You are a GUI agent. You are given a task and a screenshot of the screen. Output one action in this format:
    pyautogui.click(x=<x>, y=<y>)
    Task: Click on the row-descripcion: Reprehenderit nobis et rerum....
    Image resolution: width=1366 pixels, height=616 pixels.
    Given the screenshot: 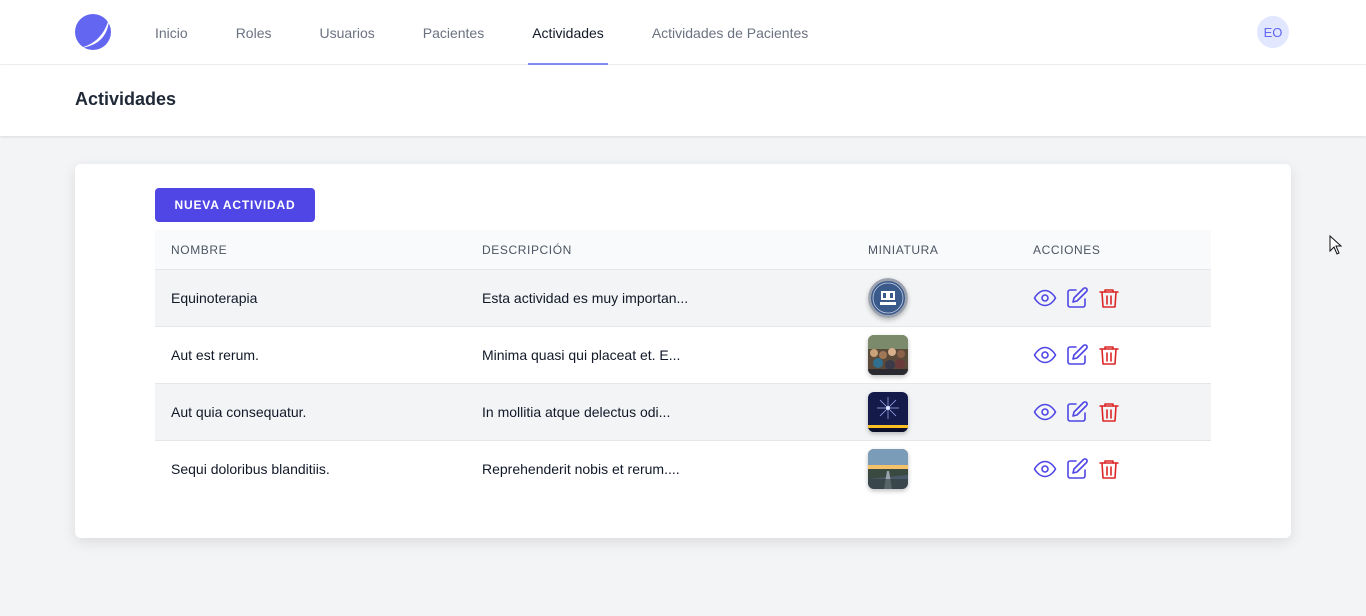 What is the action you would take?
    pyautogui.click(x=581, y=469)
    